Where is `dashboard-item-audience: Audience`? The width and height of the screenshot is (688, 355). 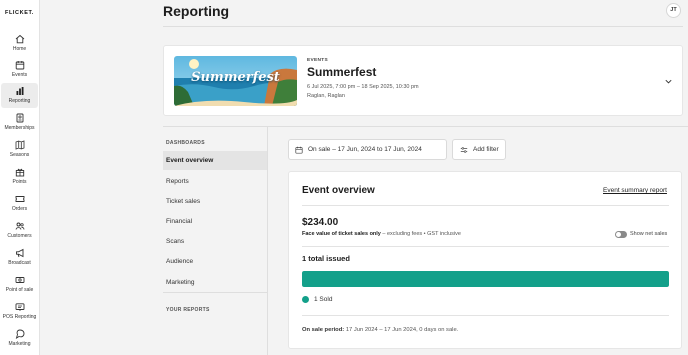 dashboard-item-audience: Audience is located at coordinates (215, 261).